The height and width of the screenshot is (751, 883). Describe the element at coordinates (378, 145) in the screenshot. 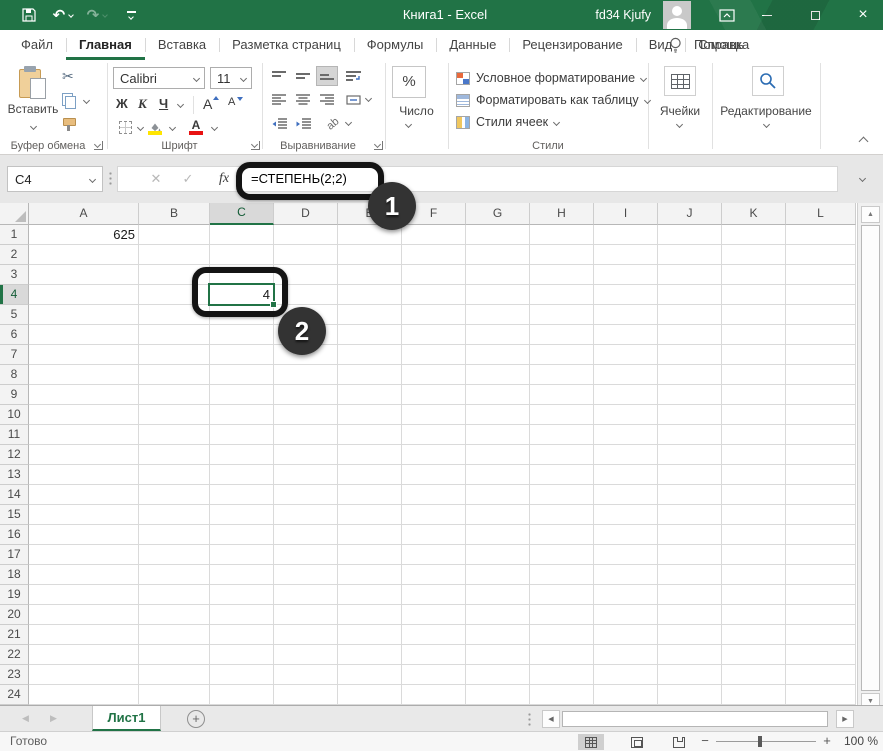

I see `alignment-dialog-launcher` at that location.